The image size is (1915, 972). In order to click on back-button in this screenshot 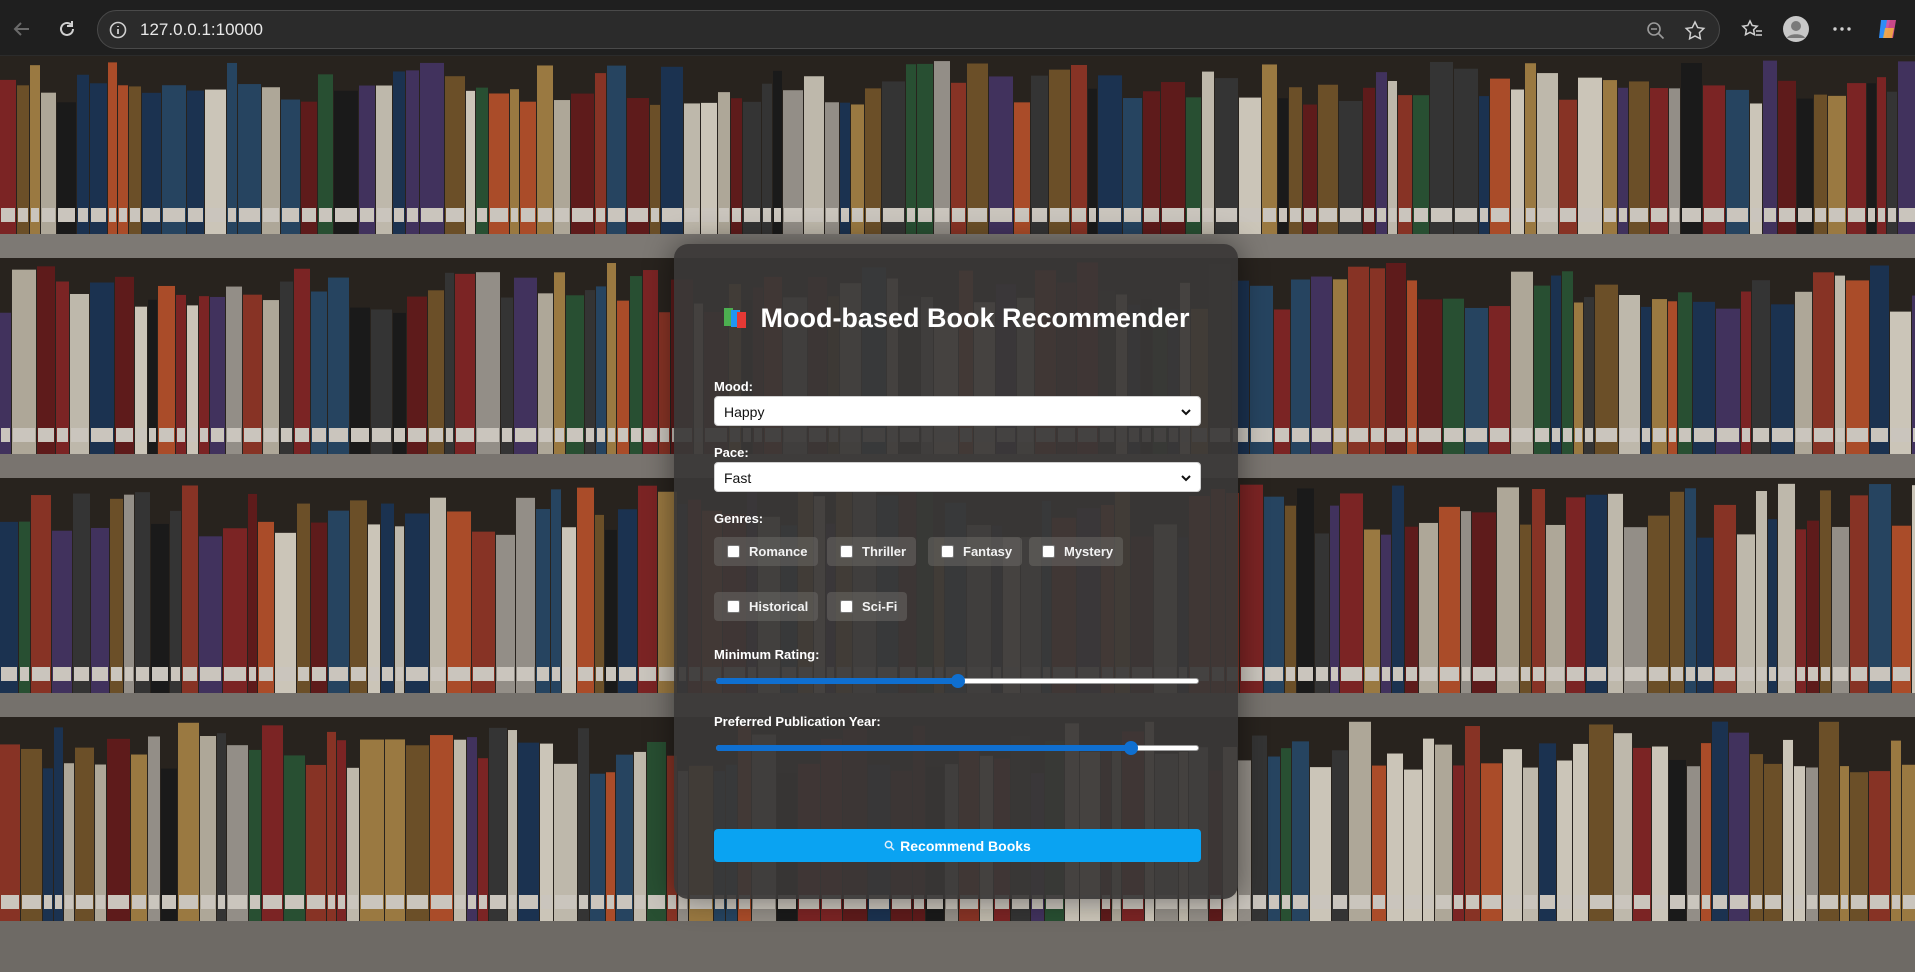, I will do `click(22, 29)`.